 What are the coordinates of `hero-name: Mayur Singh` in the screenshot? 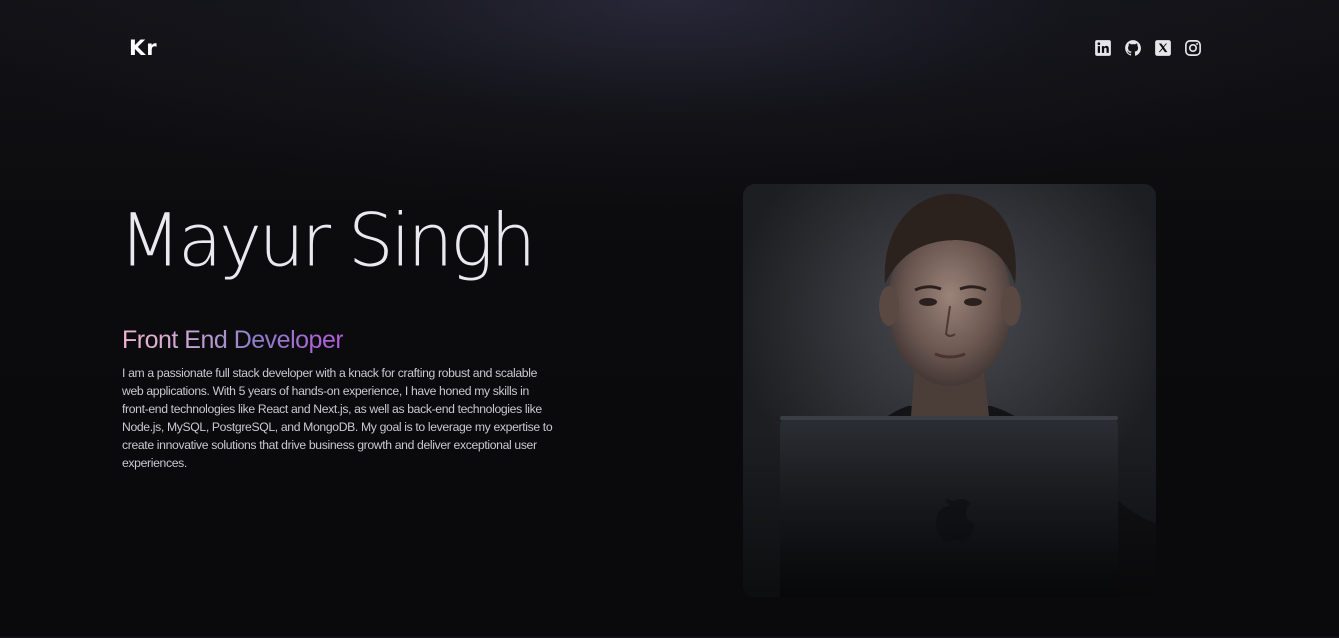 It's located at (327, 240).